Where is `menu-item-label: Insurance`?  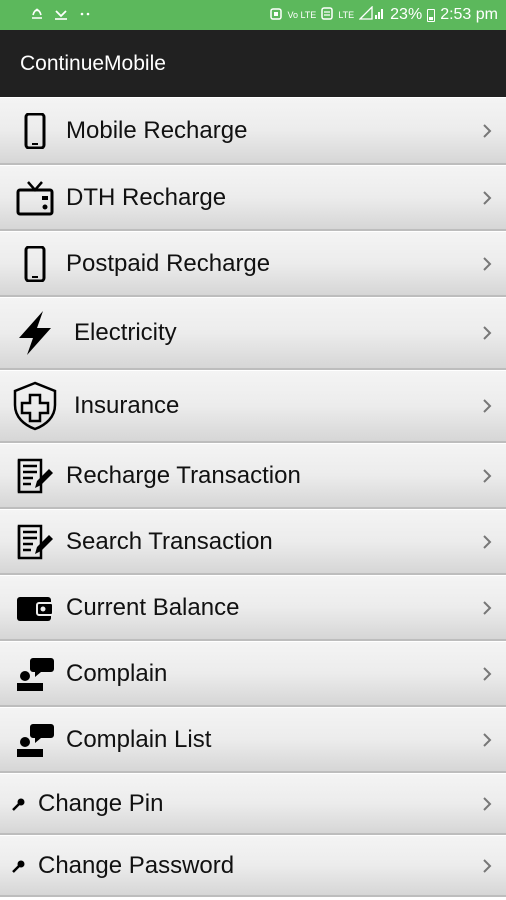 menu-item-label: Insurance is located at coordinates (127, 405).